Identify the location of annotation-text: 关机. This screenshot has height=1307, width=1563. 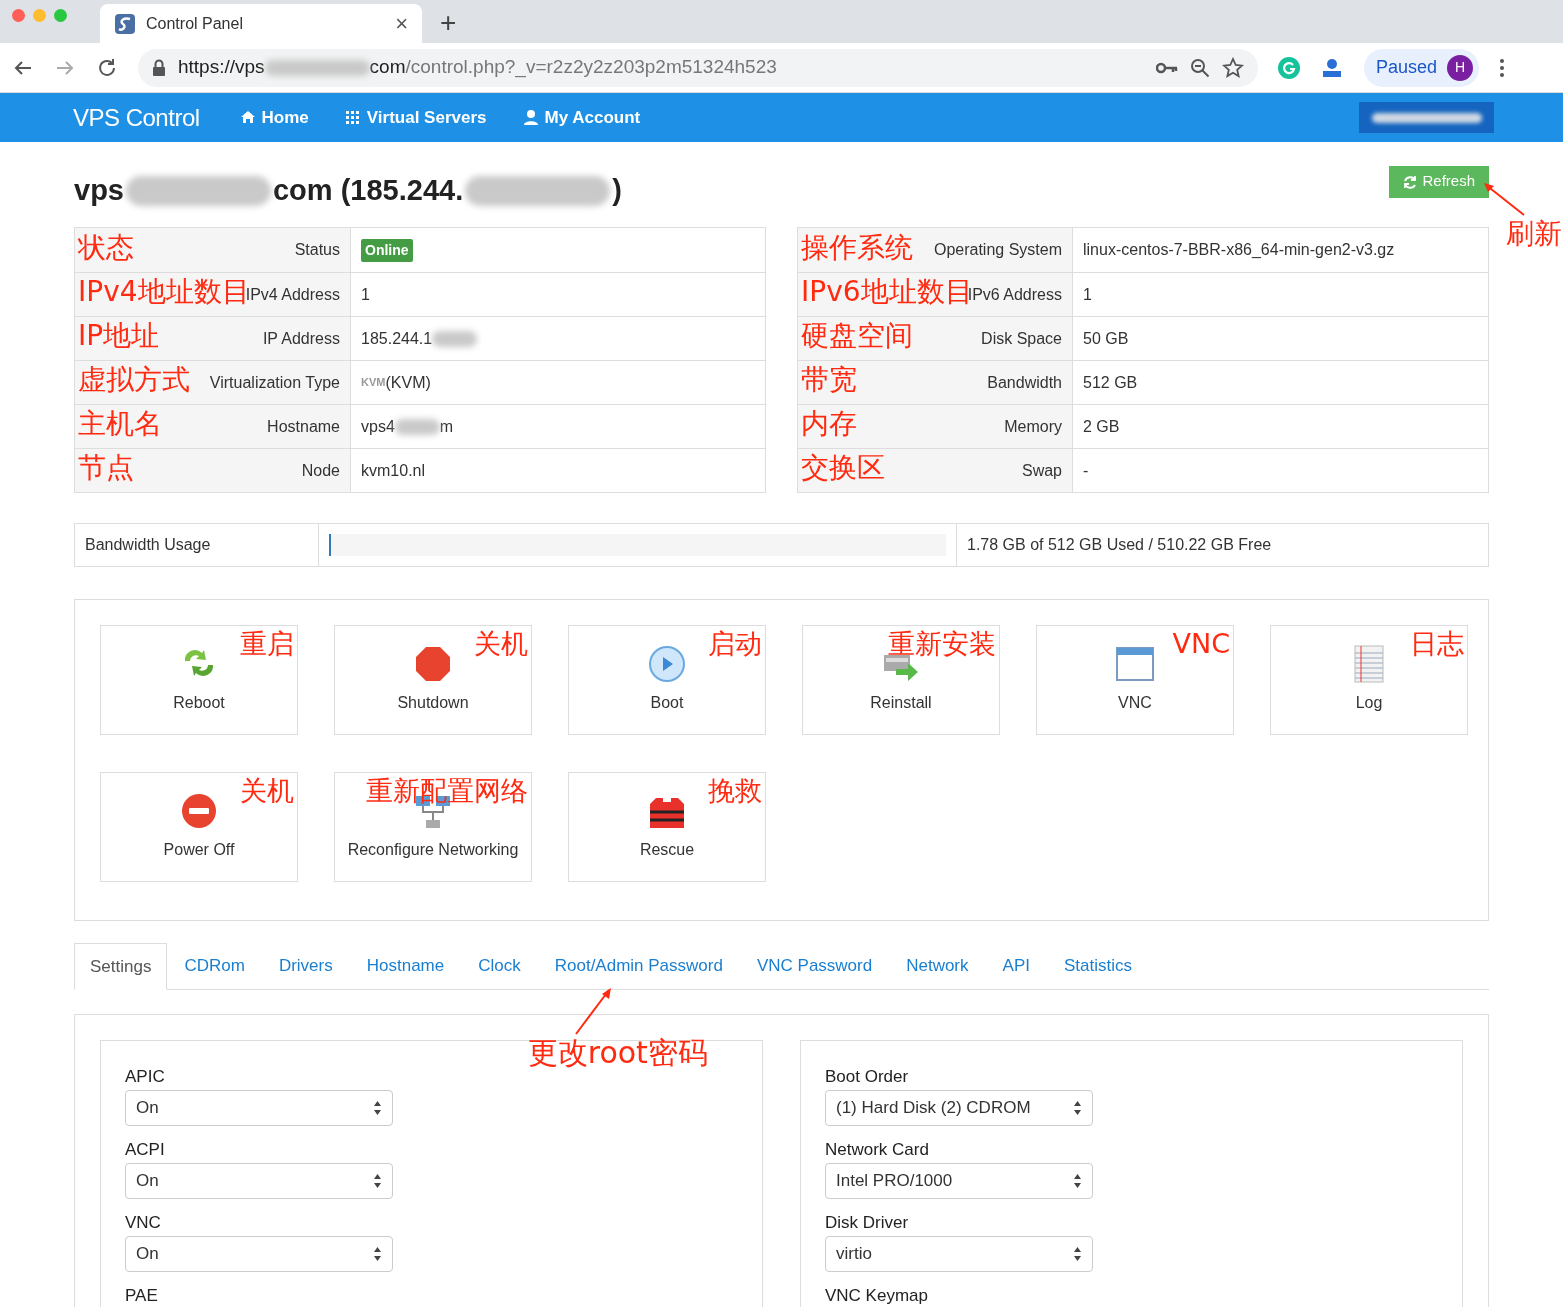
(501, 643).